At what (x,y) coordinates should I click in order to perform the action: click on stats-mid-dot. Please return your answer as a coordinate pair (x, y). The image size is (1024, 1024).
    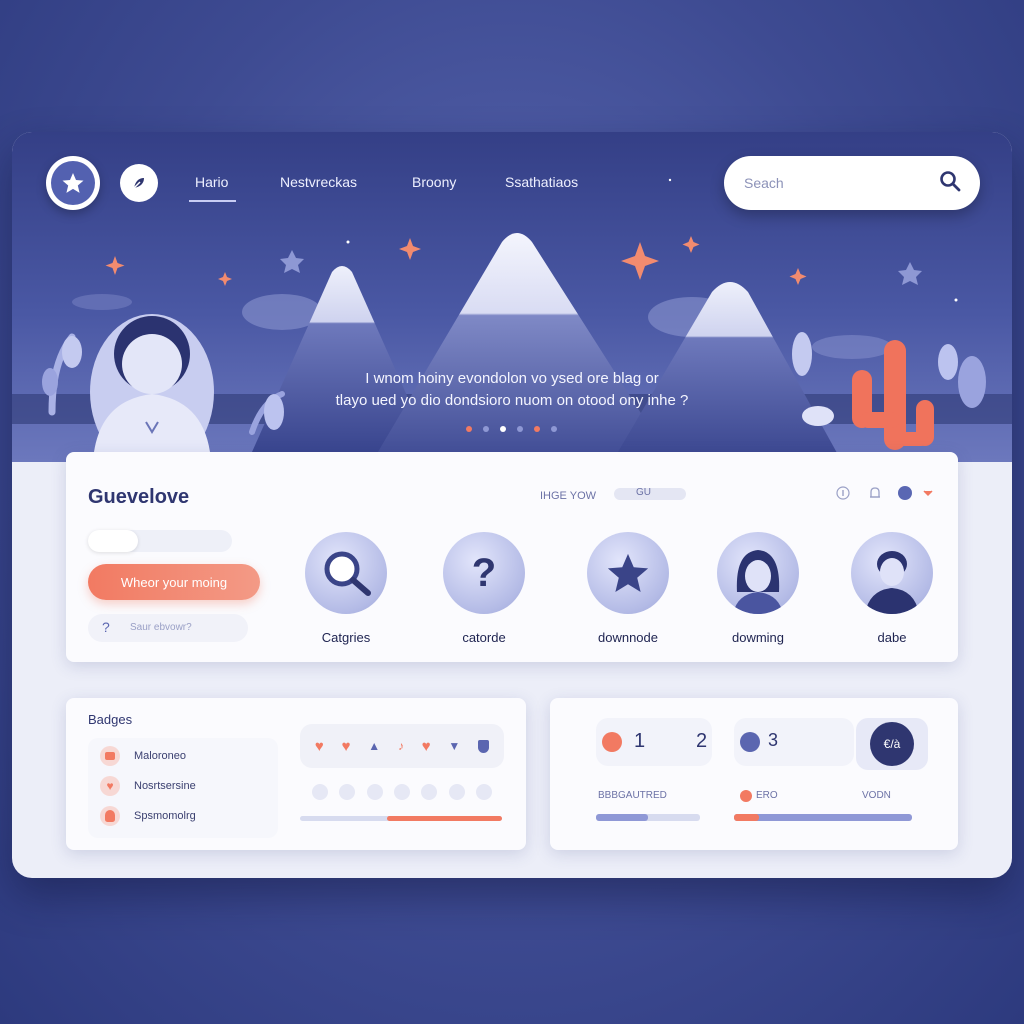
    Looking at the image, I should click on (746, 796).